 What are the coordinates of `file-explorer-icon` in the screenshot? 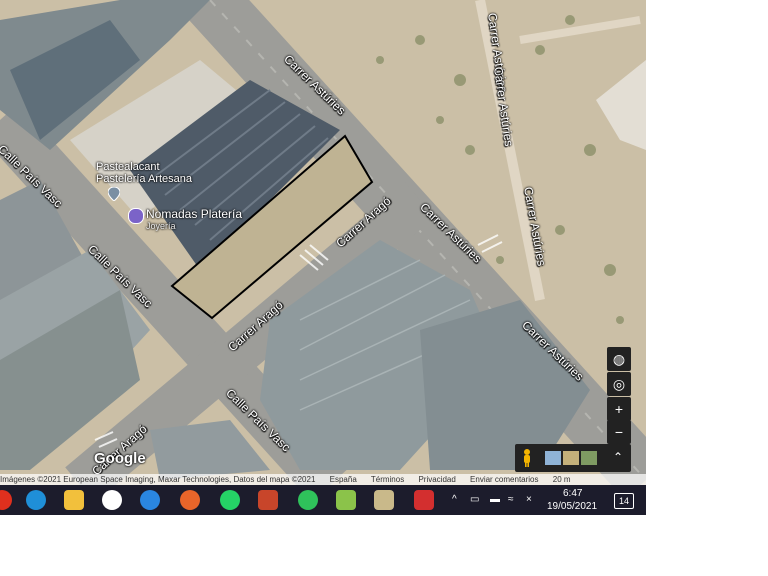 It's located at (74, 500).